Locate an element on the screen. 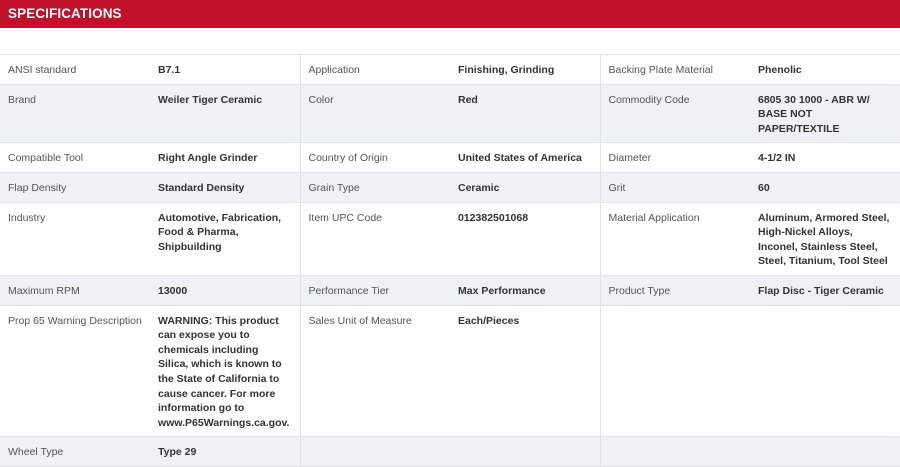 The image size is (900, 467). spec-label: Backing Plate Material is located at coordinates (674, 69).